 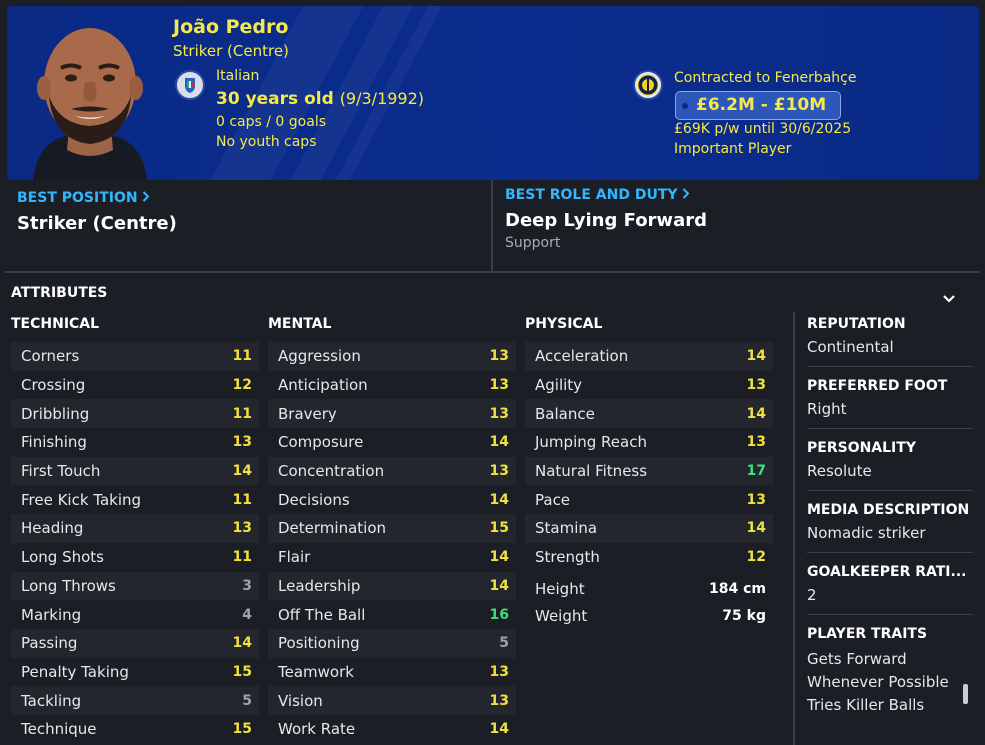 What do you see at coordinates (52, 528) in the screenshot?
I see `attribute-name: Heading` at bounding box center [52, 528].